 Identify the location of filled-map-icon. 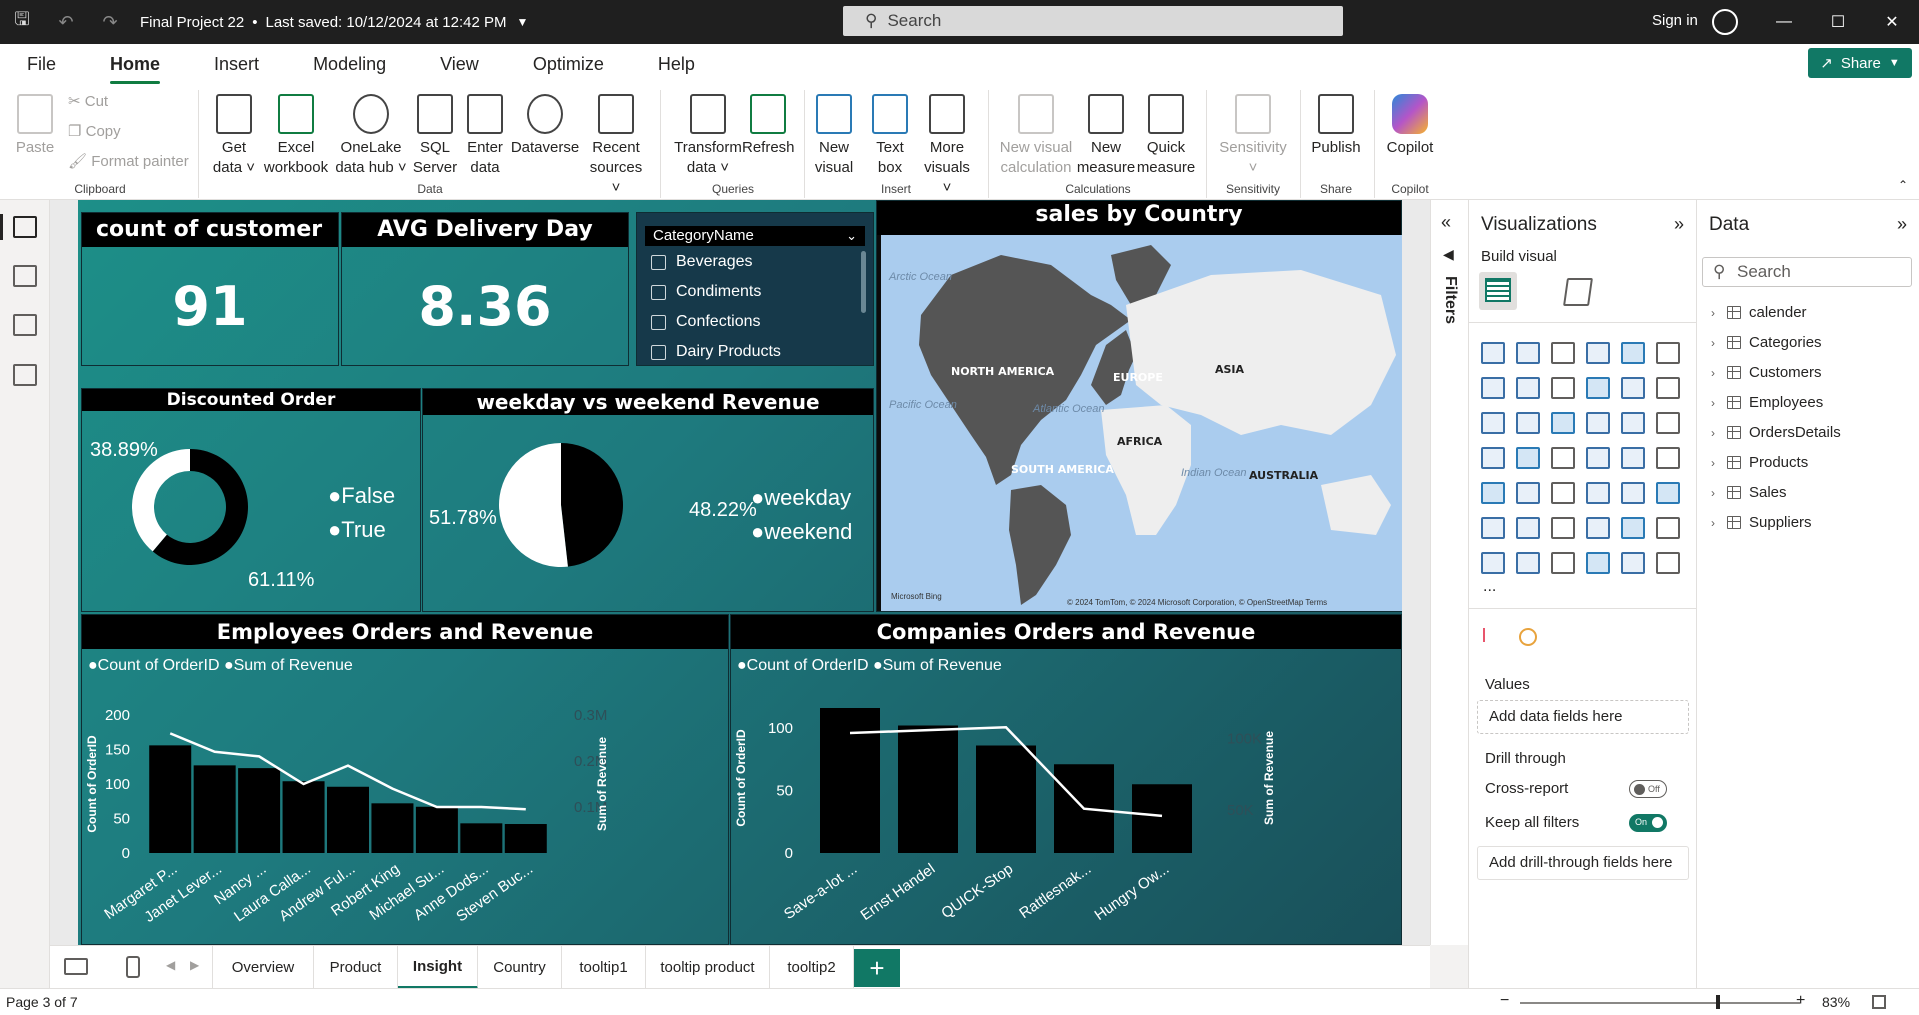
(1563, 458).